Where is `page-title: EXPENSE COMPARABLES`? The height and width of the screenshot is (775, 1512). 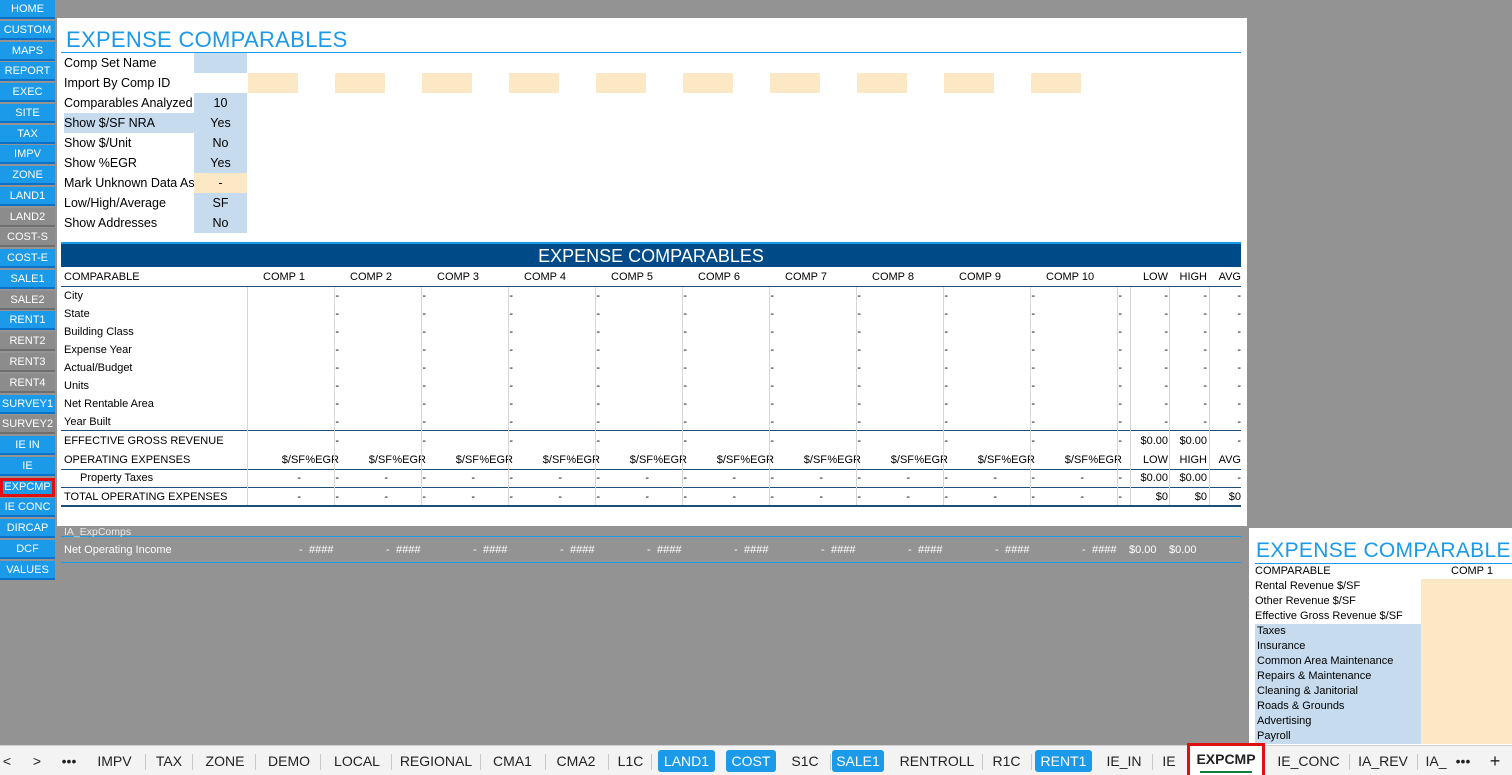 page-title: EXPENSE COMPARABLES is located at coordinates (207, 39).